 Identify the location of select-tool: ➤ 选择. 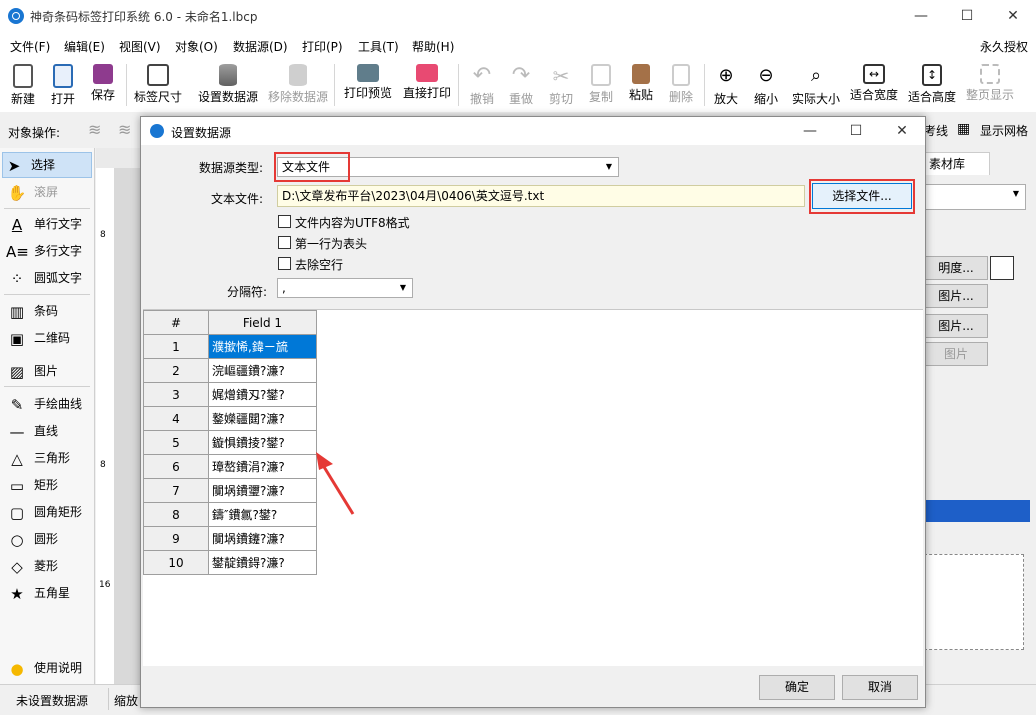
(47, 165).